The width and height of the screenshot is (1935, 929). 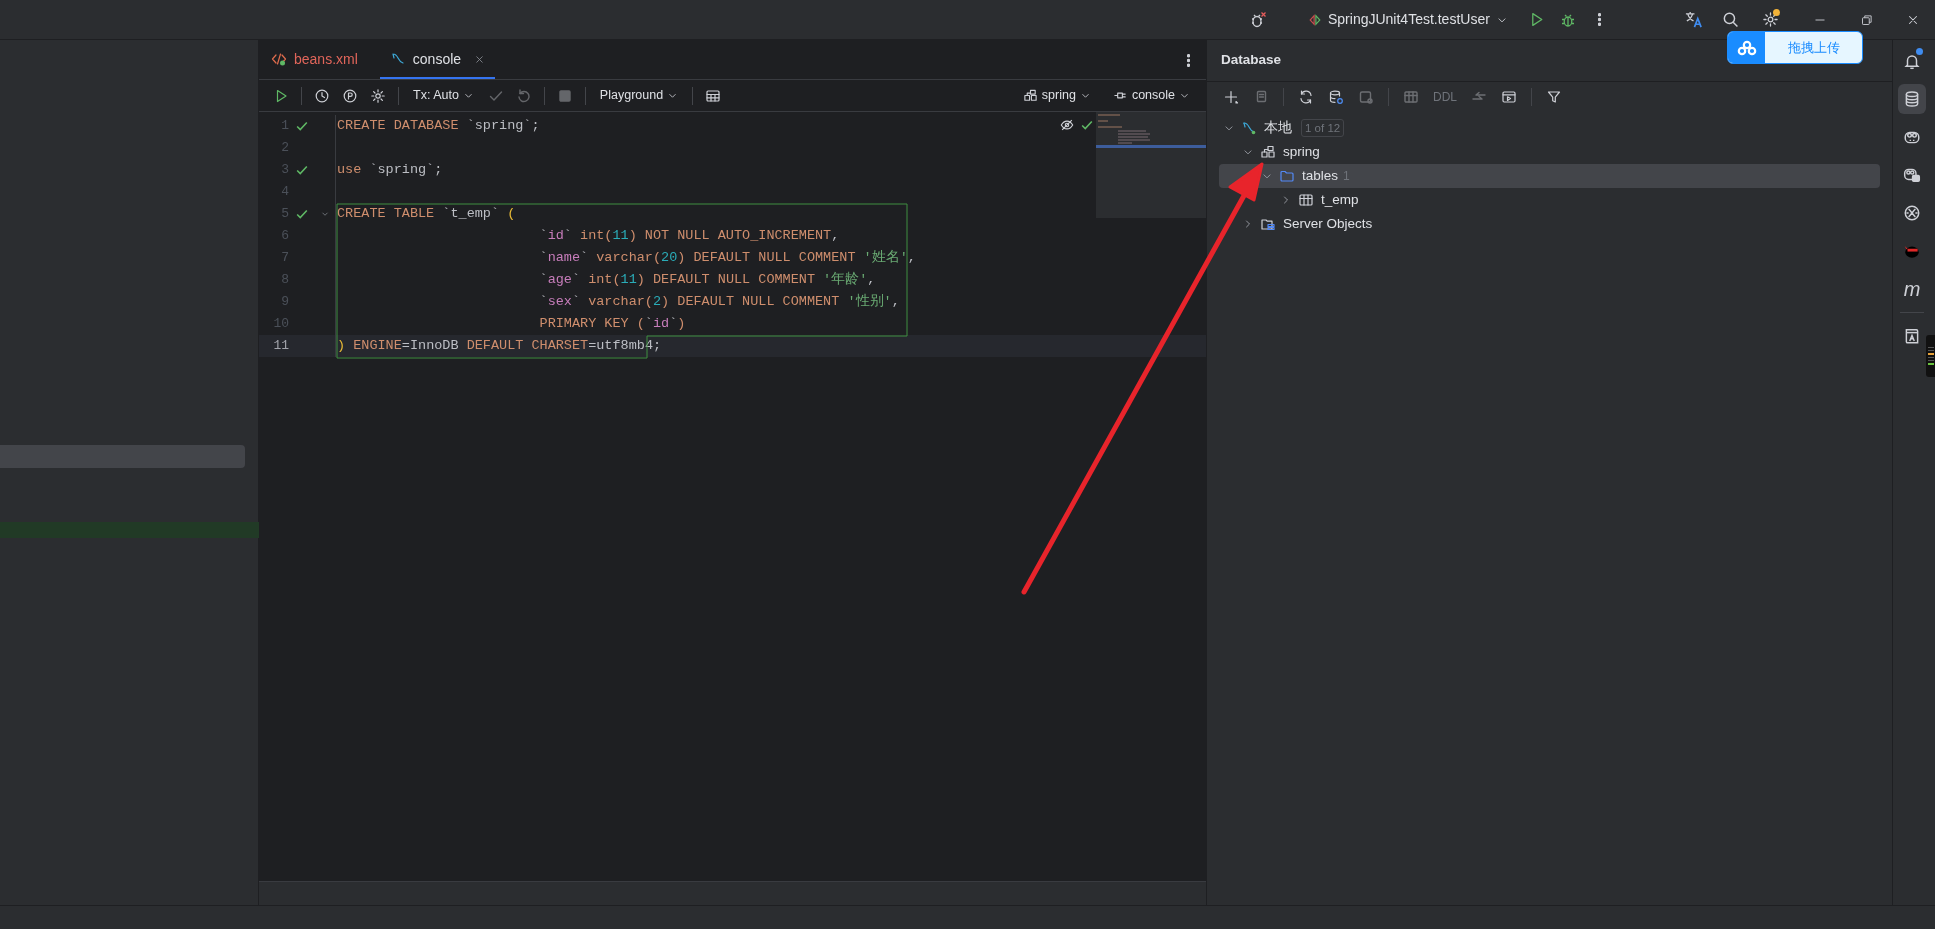 What do you see at coordinates (1746, 47) in the screenshot?
I see `cloud-icon` at bounding box center [1746, 47].